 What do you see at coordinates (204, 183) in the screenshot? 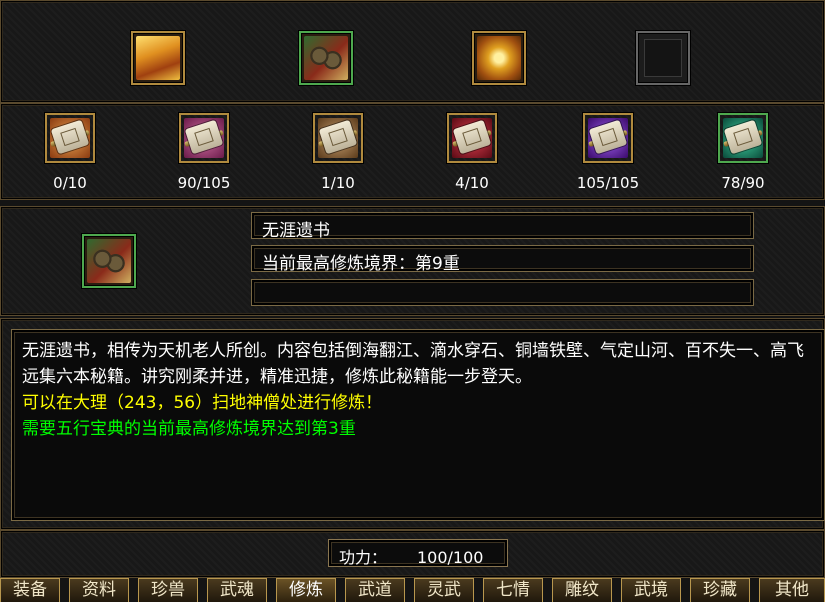
I see `scroll-progress-2: 90/105` at bounding box center [204, 183].